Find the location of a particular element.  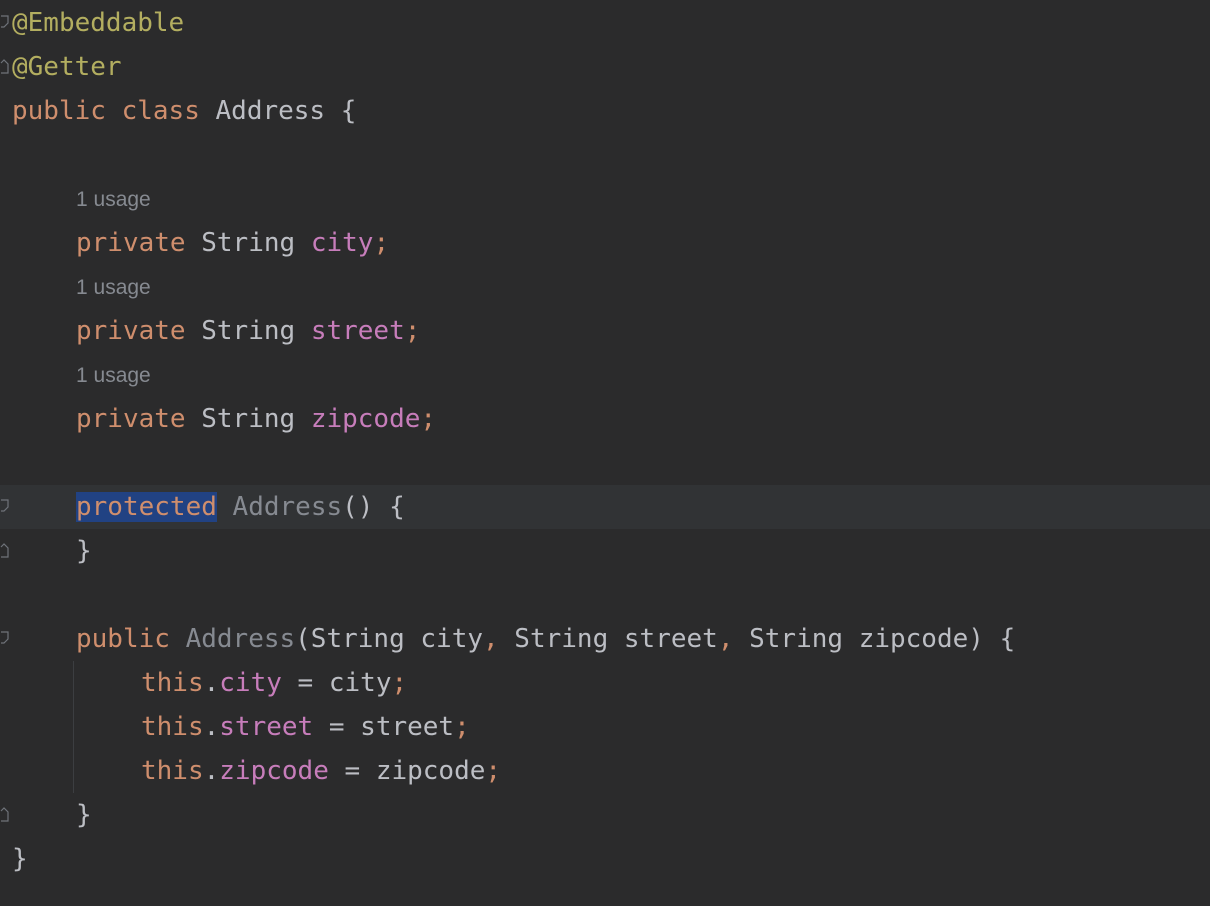

class-name: Address is located at coordinates (271, 111).